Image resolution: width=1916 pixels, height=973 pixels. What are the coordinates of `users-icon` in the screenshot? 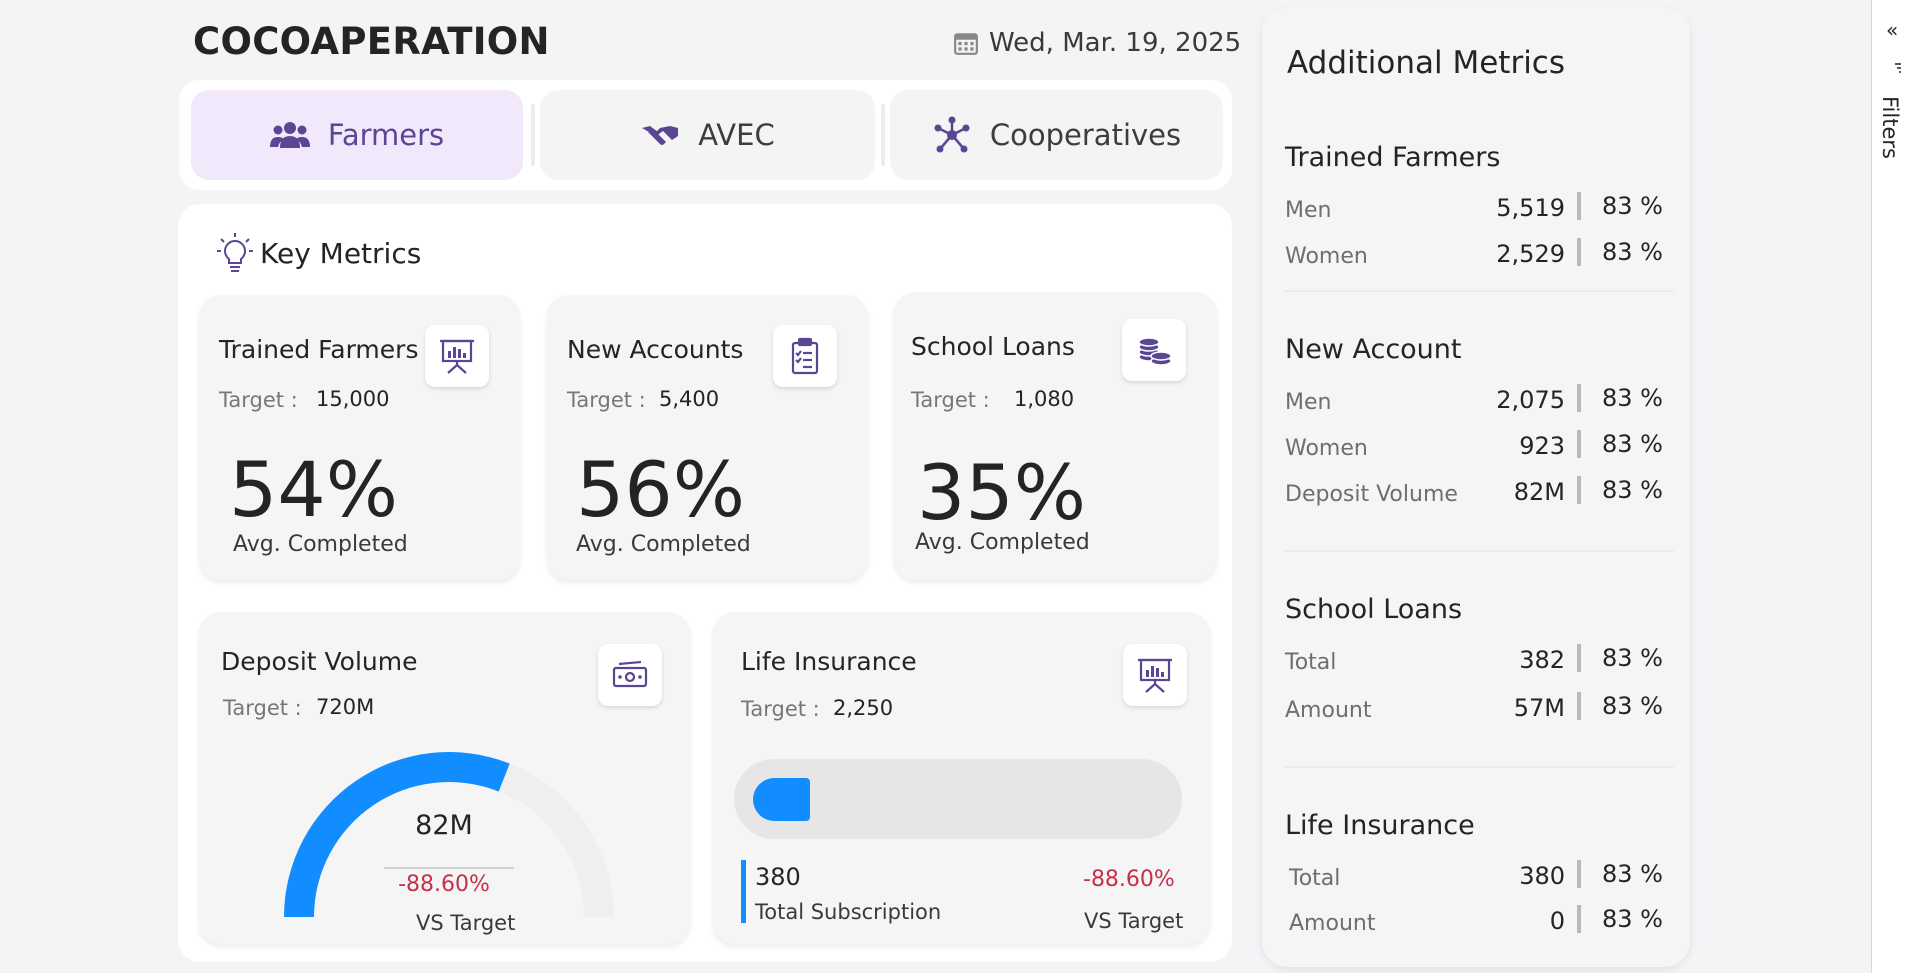 It's located at (289, 135).